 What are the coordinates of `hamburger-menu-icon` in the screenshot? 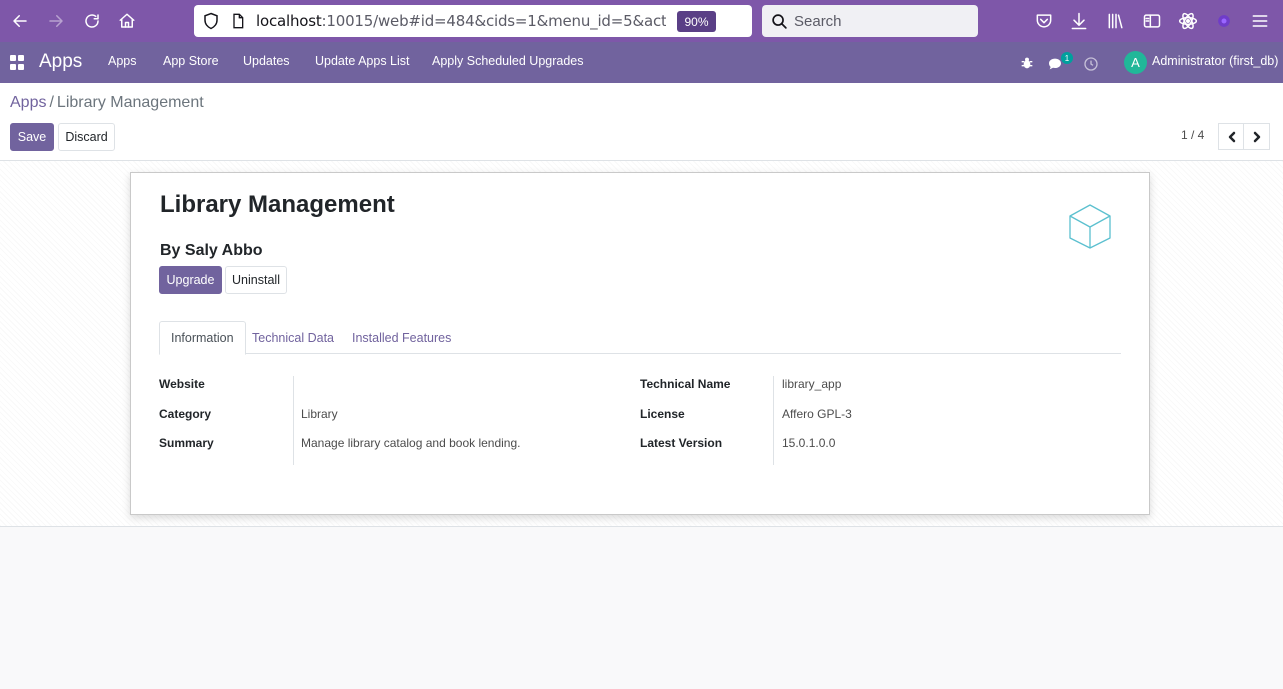 It's located at (1260, 21).